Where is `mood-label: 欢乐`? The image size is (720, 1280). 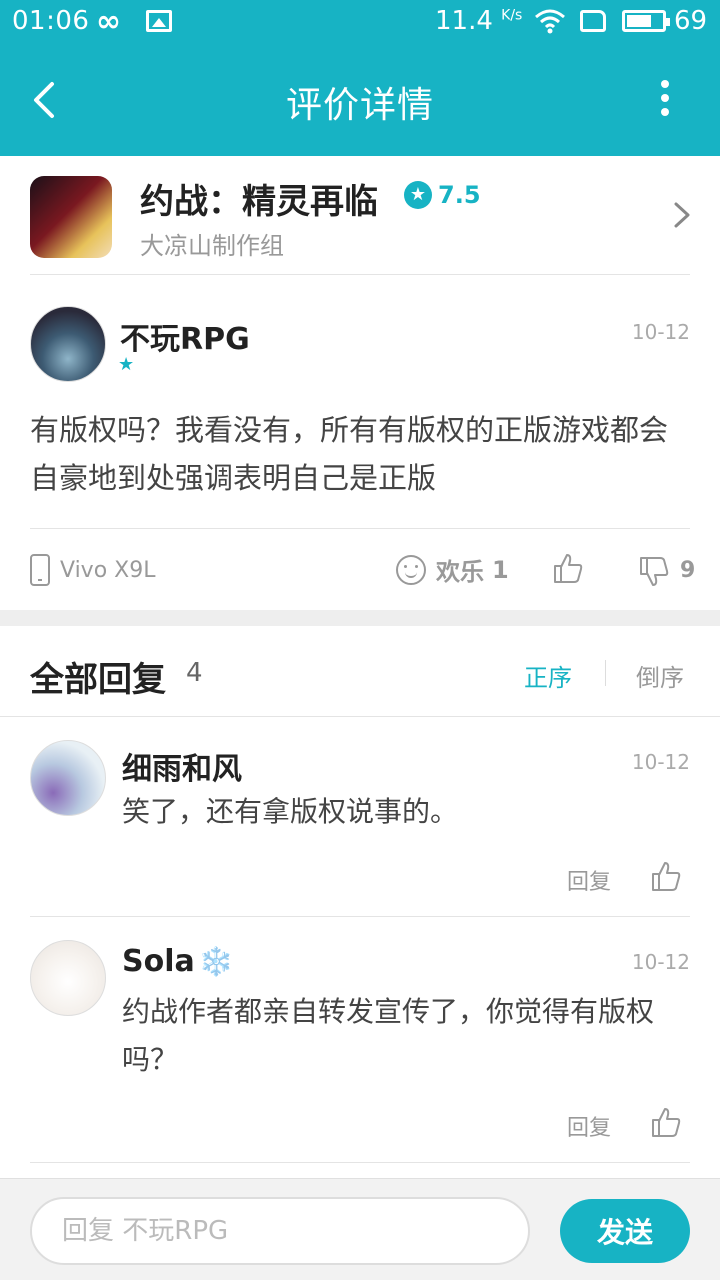
mood-label: 欢乐 is located at coordinates (460, 572).